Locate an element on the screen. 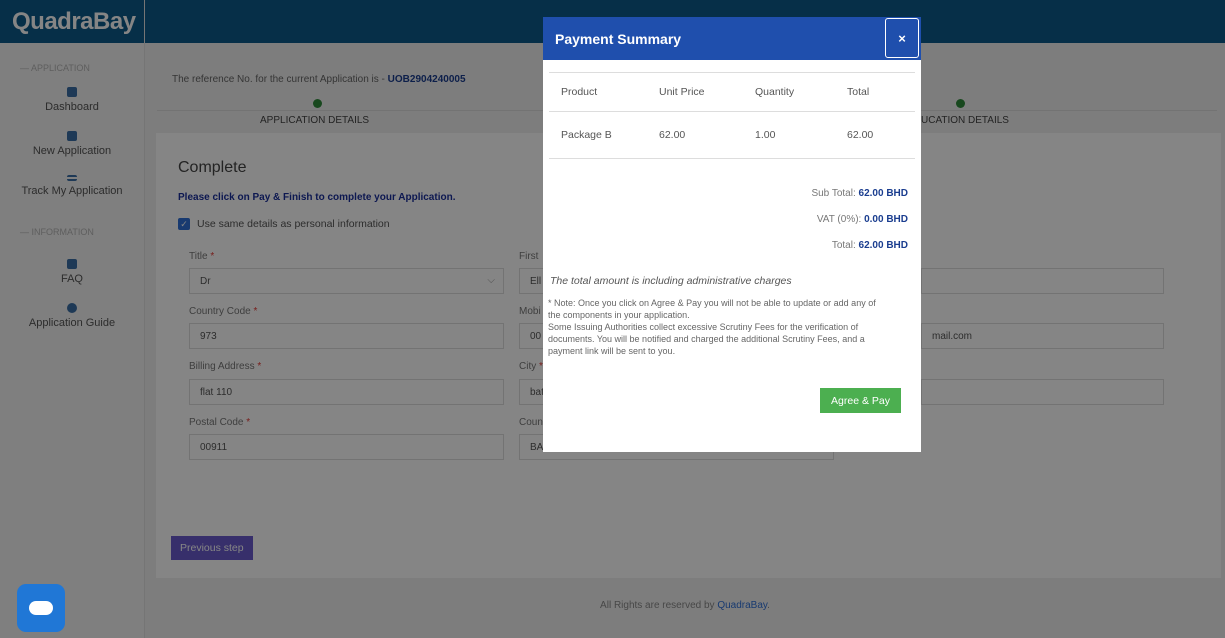  agree-and-pay-button: Agree & Pay is located at coordinates (860, 400).